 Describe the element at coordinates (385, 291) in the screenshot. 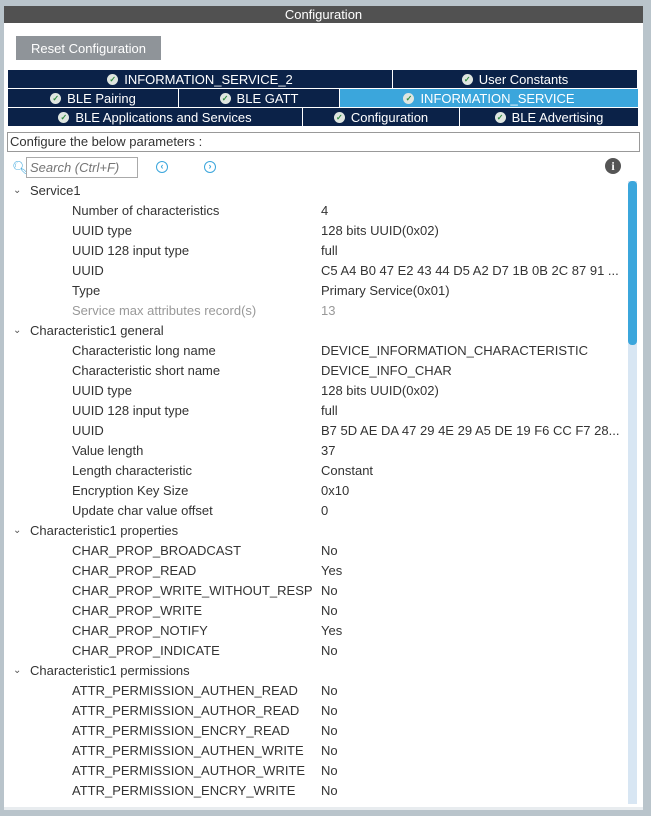

I see `parameter-value: Primary Service(0x01)` at that location.